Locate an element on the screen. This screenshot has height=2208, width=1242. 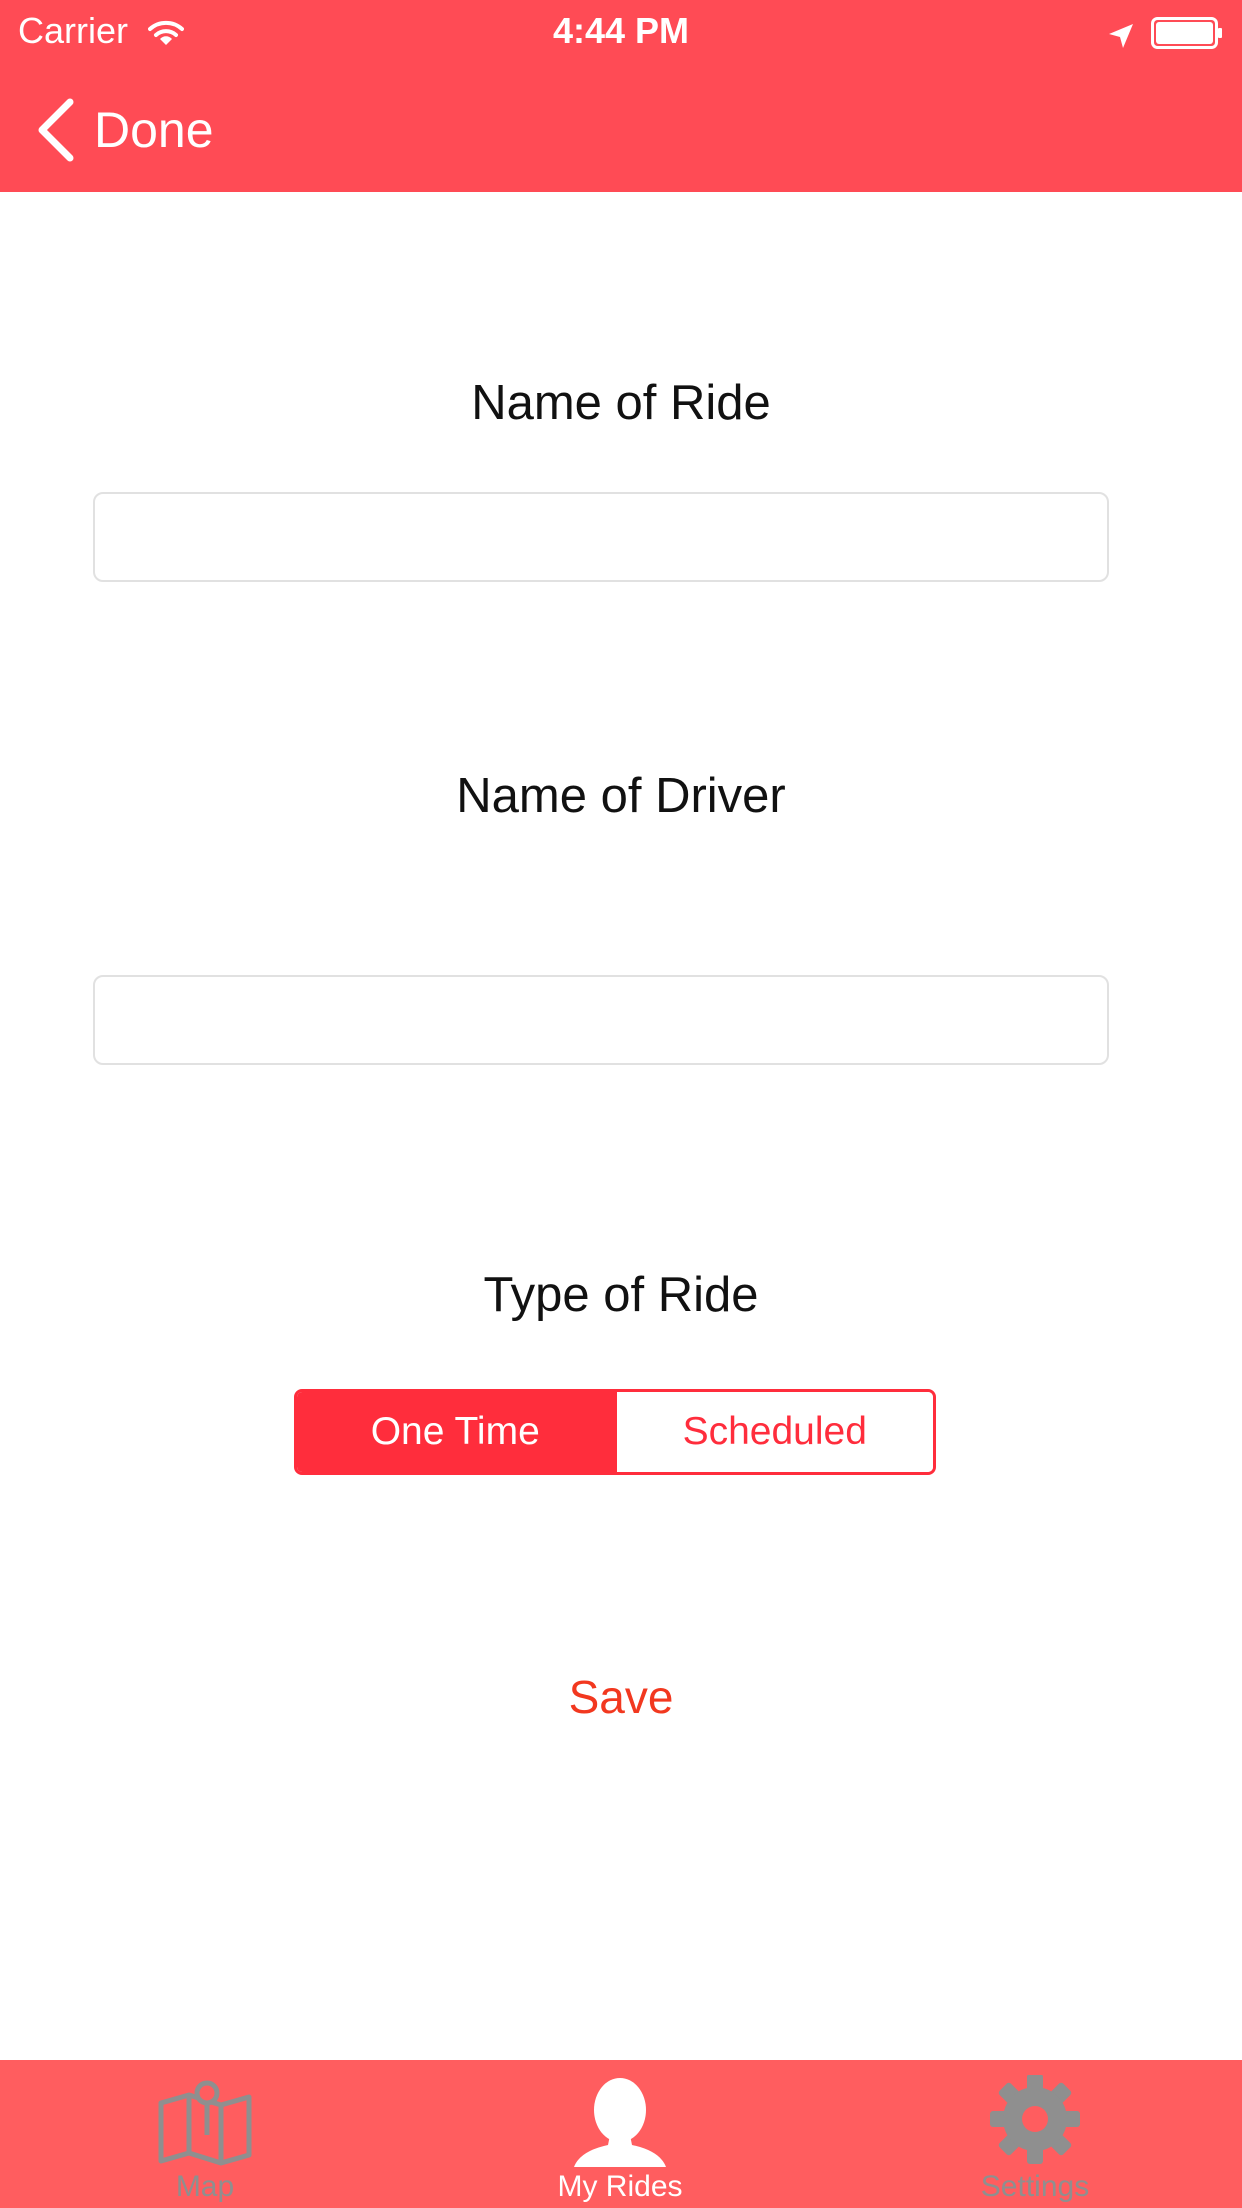
segment-scheduled: Scheduled is located at coordinates (773, 1432).